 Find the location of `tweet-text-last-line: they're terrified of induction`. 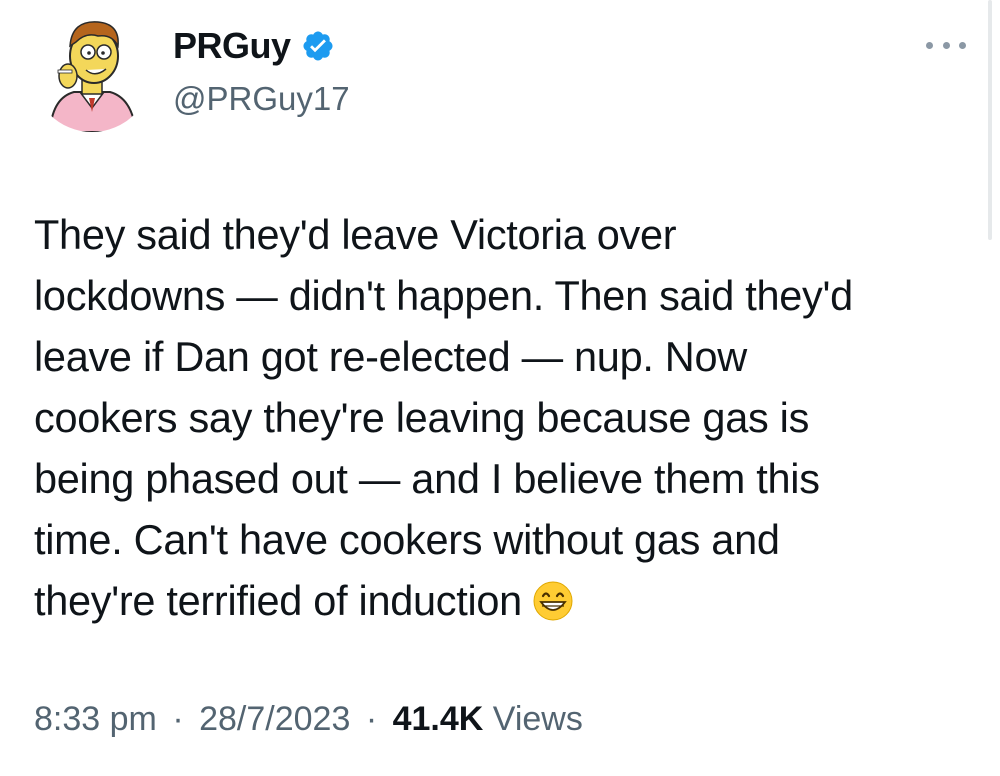

tweet-text-last-line: they're terrified of induction is located at coordinates (509, 600).